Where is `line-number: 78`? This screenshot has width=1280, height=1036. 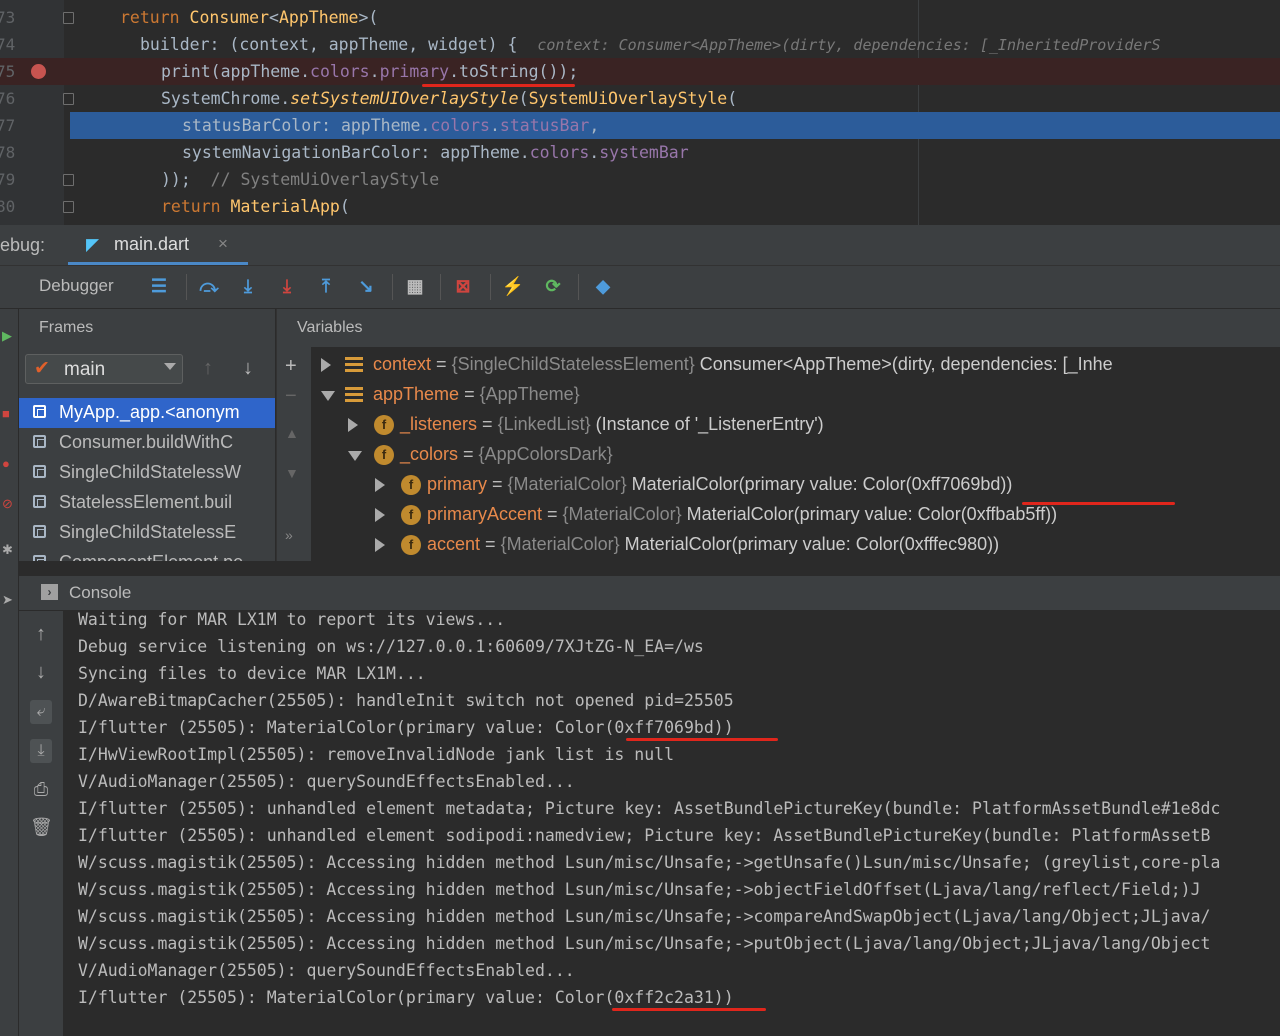 line-number: 78 is located at coordinates (8, 152).